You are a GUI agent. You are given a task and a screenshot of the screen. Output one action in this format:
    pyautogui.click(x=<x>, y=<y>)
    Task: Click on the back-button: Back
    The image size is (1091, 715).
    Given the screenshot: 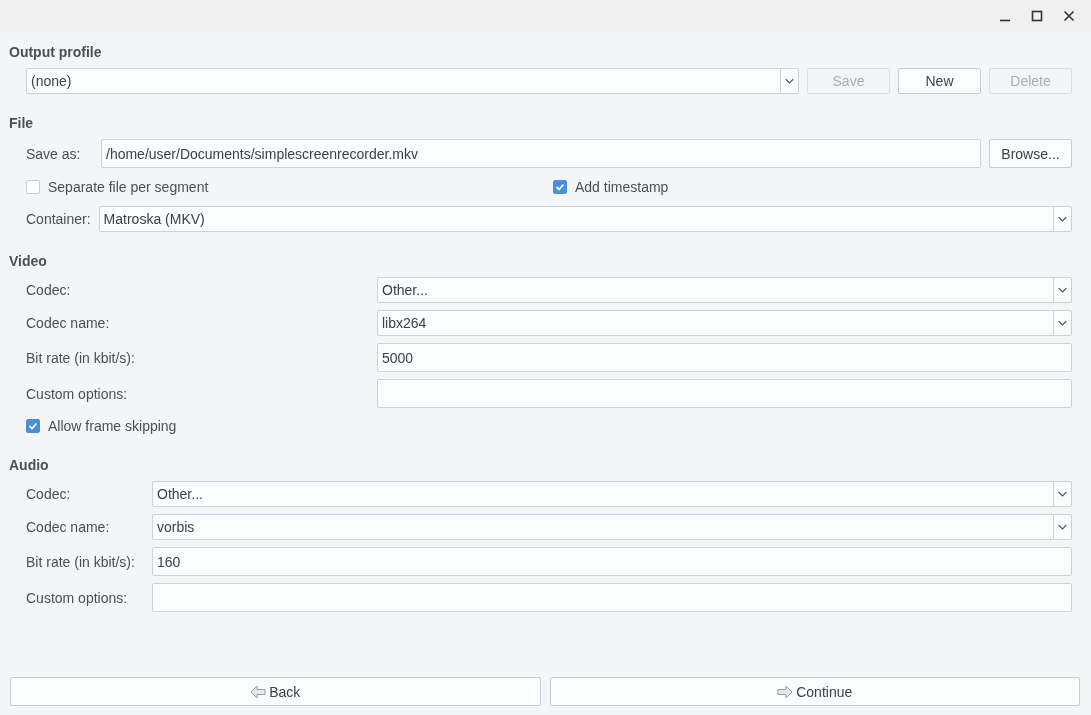 What is the action you would take?
    pyautogui.click(x=275, y=691)
    